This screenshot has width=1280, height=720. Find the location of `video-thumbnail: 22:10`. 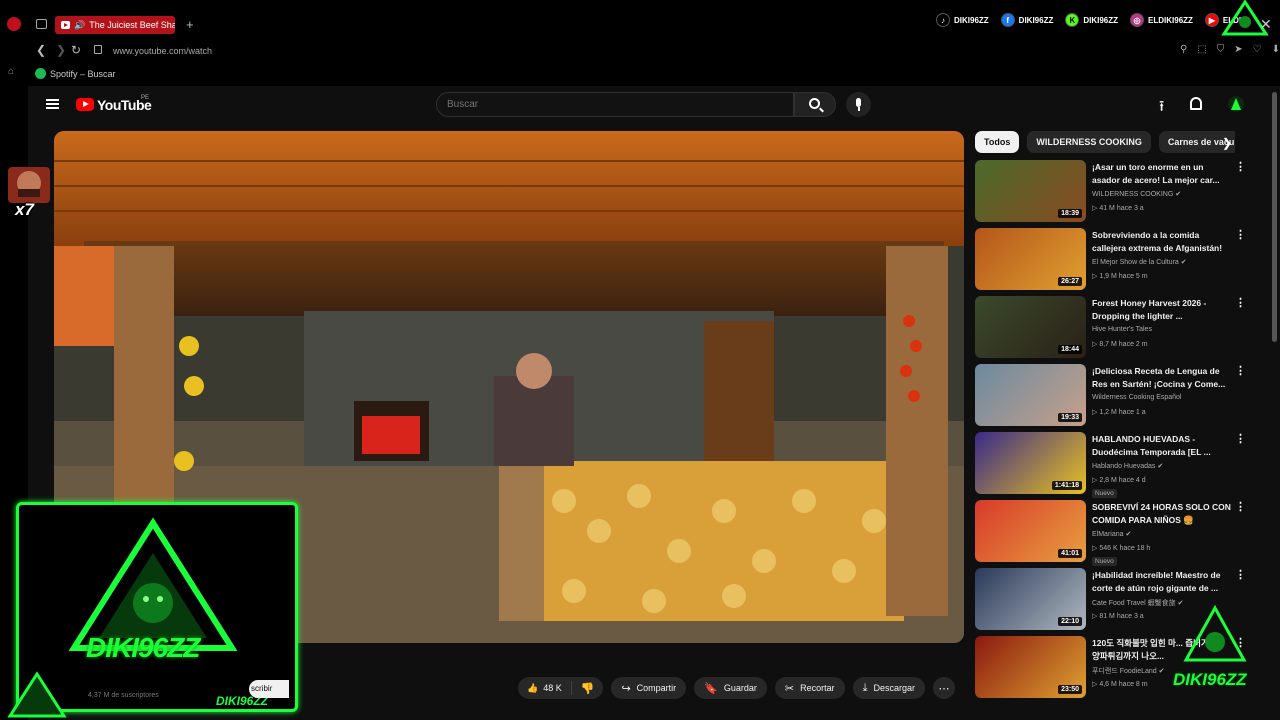

video-thumbnail: 22:10 is located at coordinates (1030, 599).